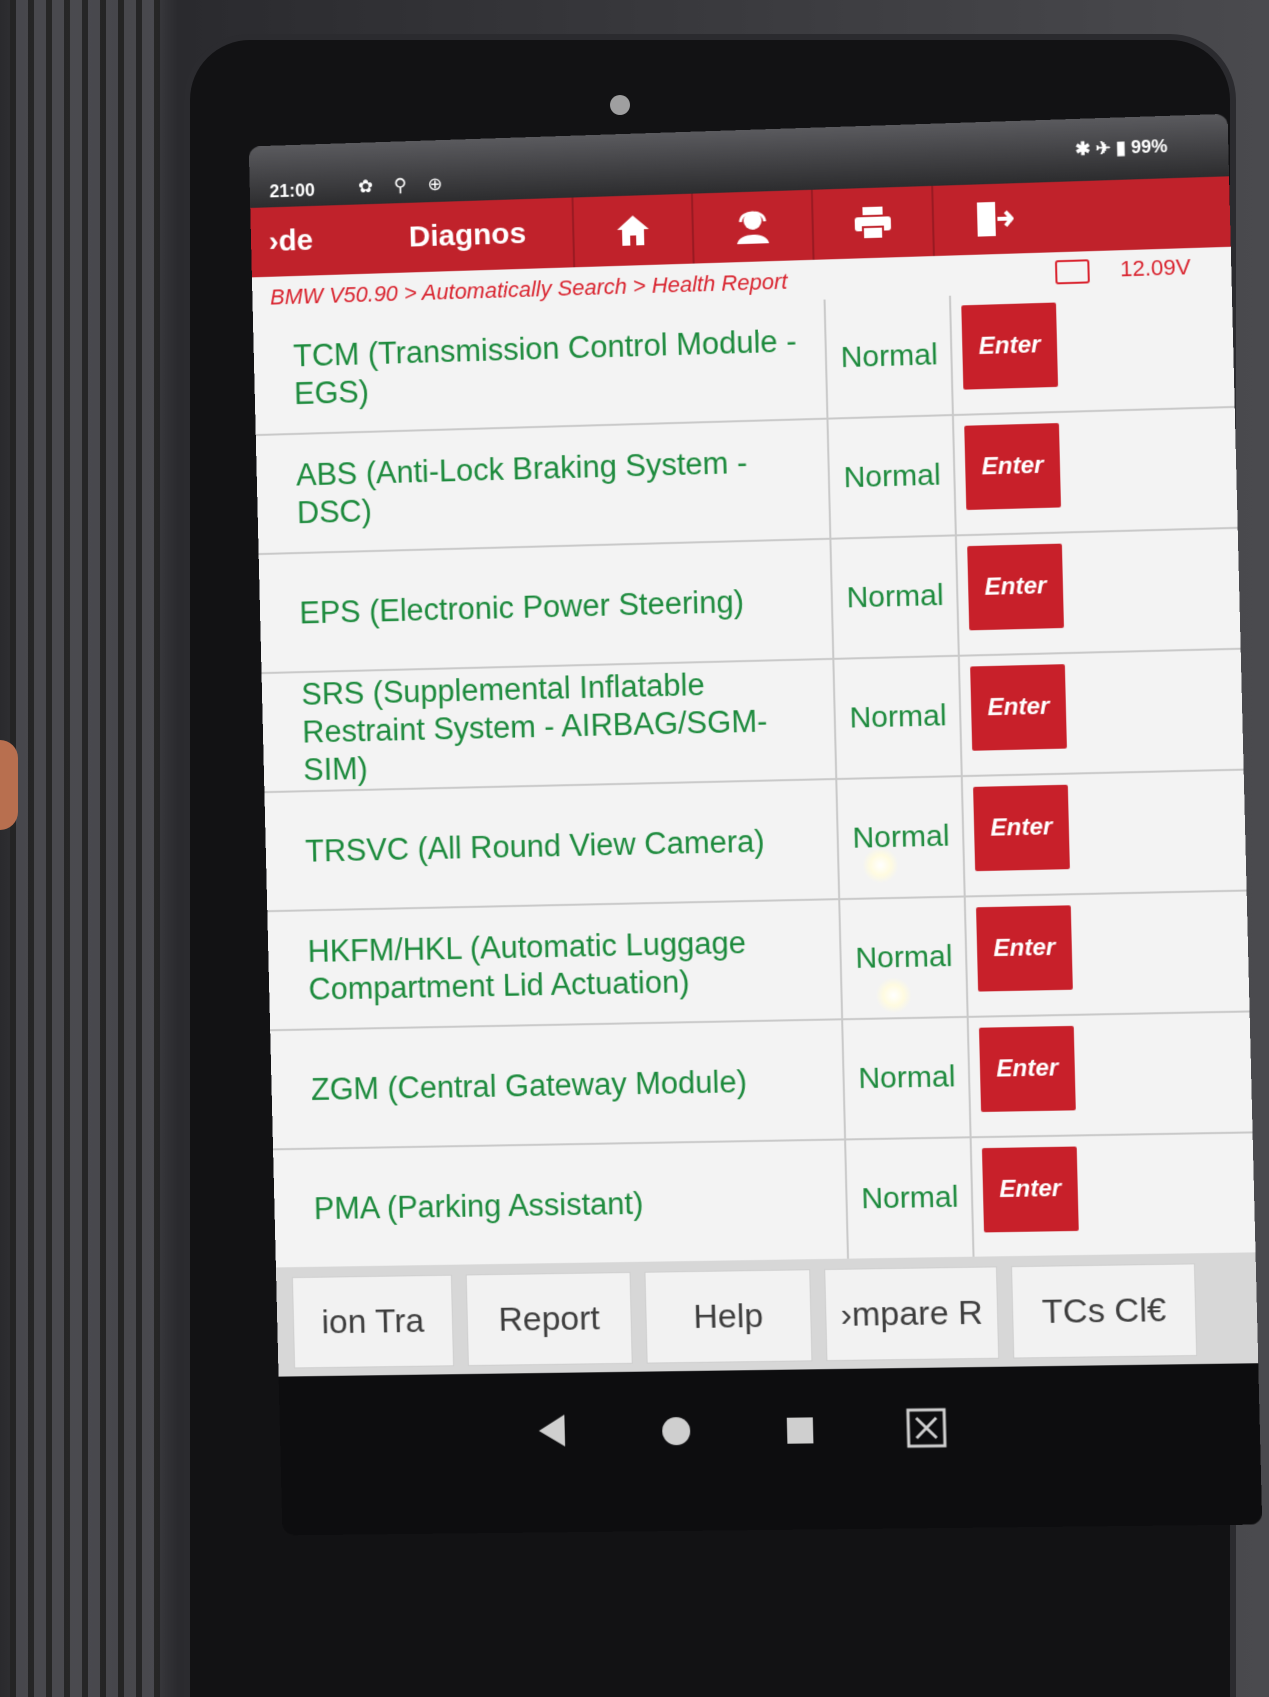  What do you see at coordinates (771, 1449) in the screenshot?
I see `system-navigation-bar` at bounding box center [771, 1449].